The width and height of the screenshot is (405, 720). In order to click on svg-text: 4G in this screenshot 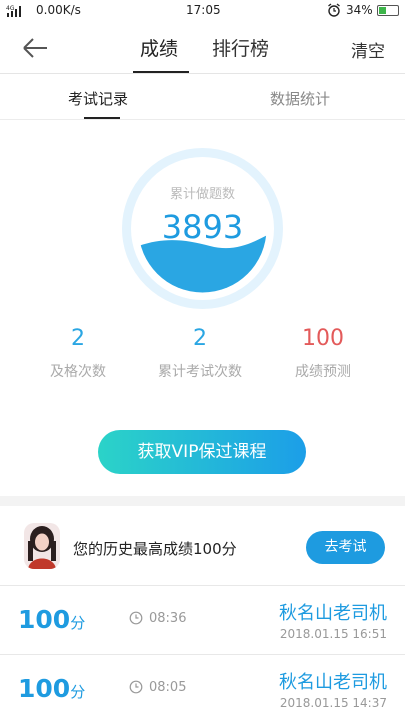, I will do `click(10, 8)`.